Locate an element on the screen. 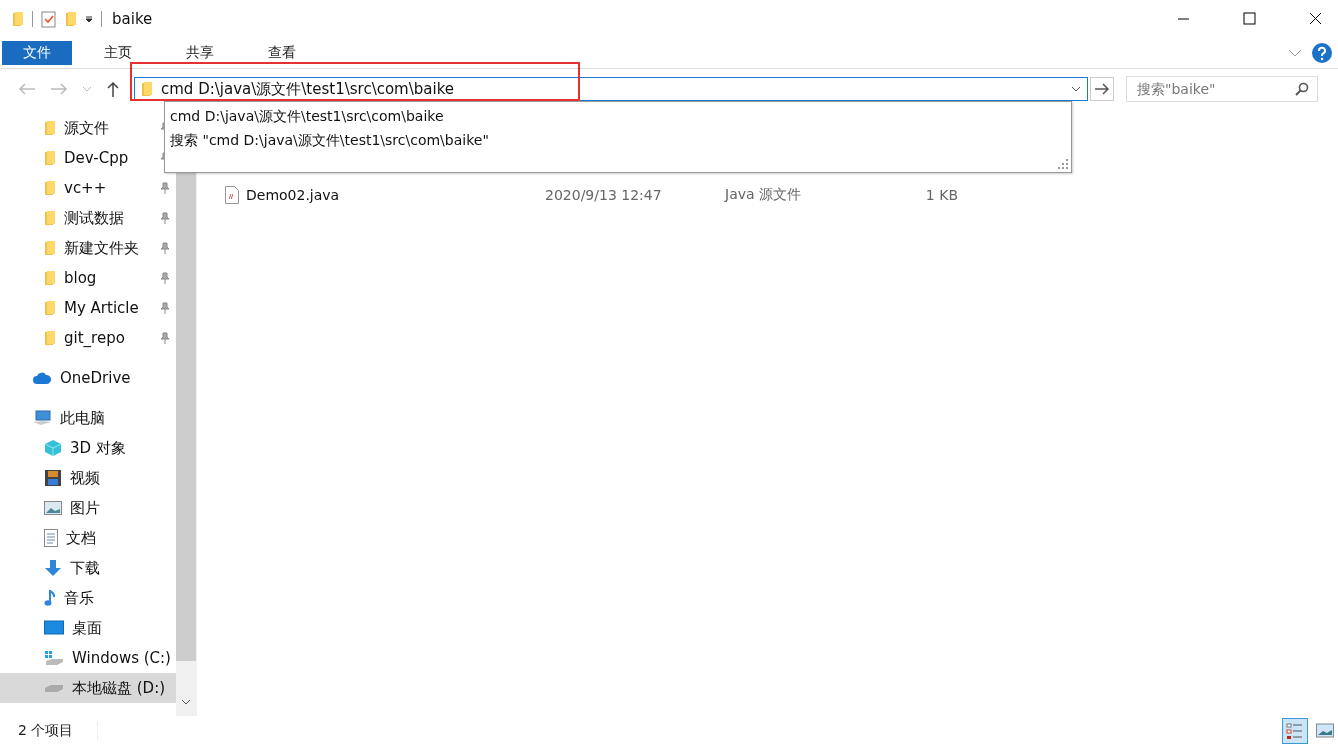 This screenshot has width=1338, height=745. sidebar-item: OneDrive is located at coordinates (95, 378).